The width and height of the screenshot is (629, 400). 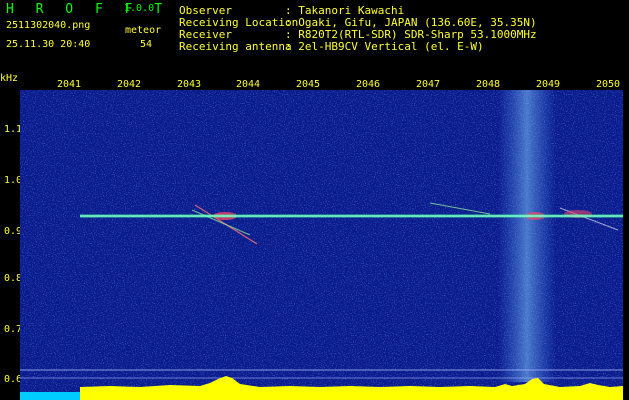 What do you see at coordinates (48, 44) in the screenshot?
I see `timestamp: 25.11.30 20:40` at bounding box center [48, 44].